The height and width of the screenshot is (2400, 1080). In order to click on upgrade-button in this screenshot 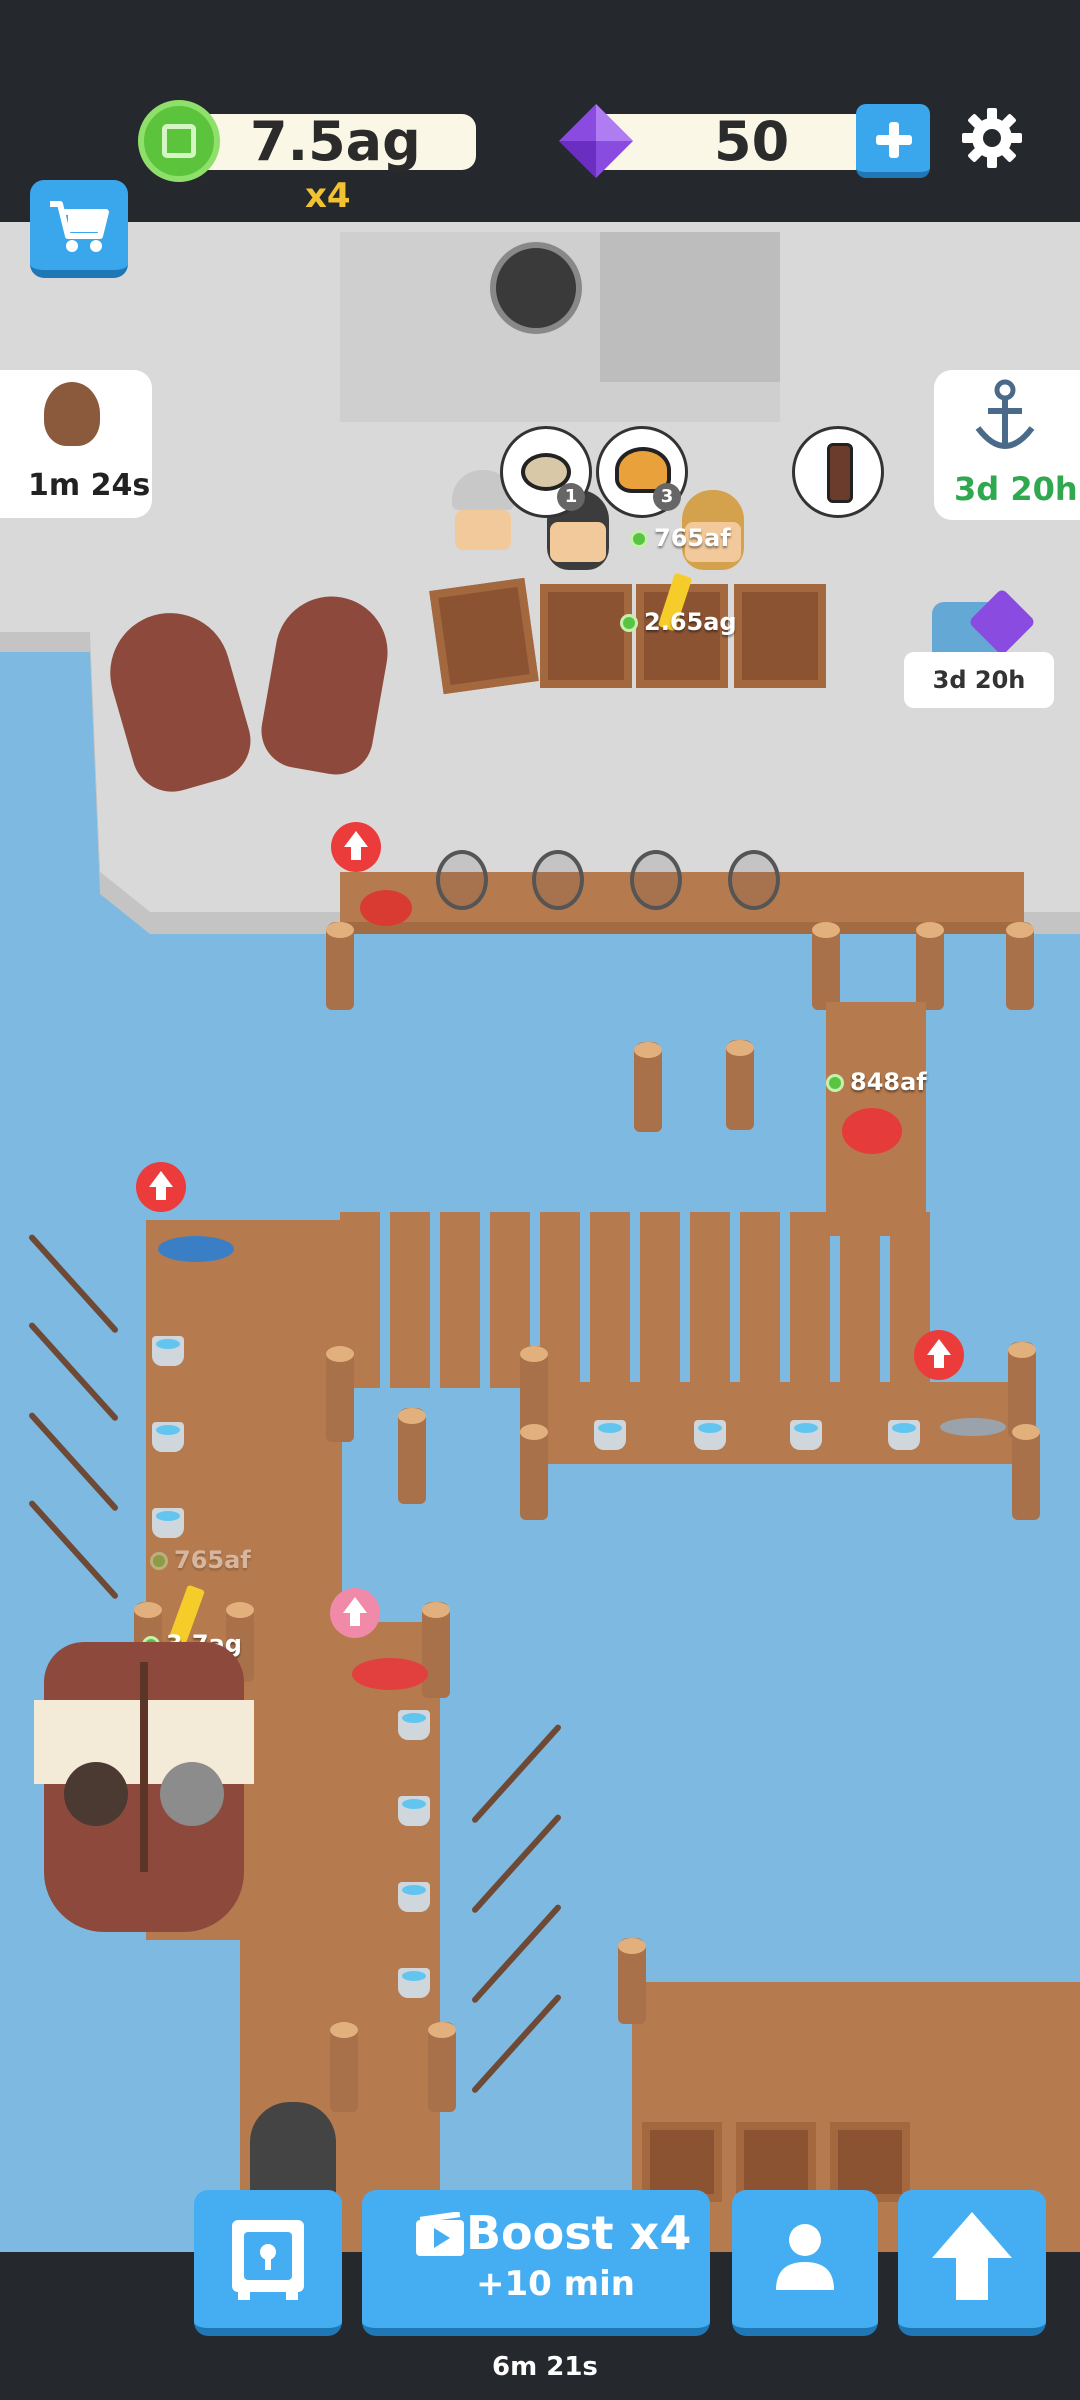, I will do `click(972, 2263)`.